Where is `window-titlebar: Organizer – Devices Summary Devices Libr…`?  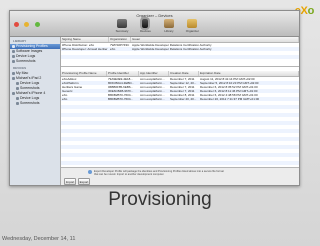
window-titlebar: Organizer – Devices Summary Devices Libr… is located at coordinates (154, 24).